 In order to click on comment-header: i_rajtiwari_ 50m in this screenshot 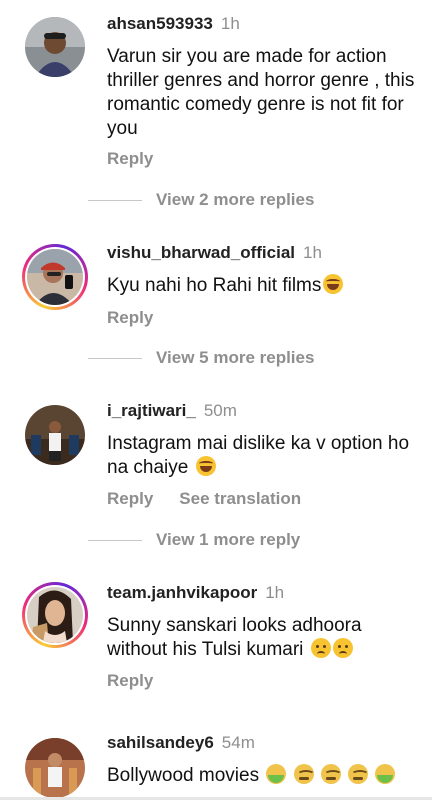, I will do `click(172, 411)`.